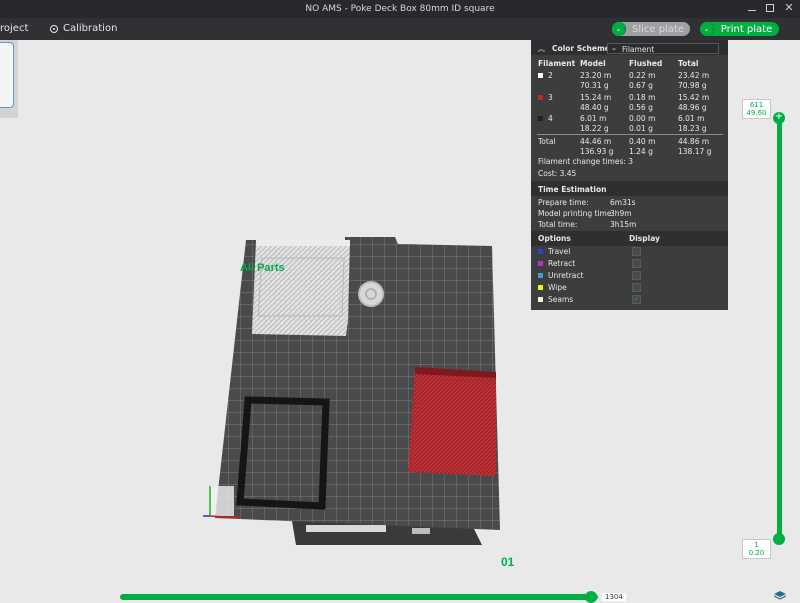 The image size is (800, 603). What do you see at coordinates (692, 85) in the screenshot?
I see `total-weight: 70.98 g` at bounding box center [692, 85].